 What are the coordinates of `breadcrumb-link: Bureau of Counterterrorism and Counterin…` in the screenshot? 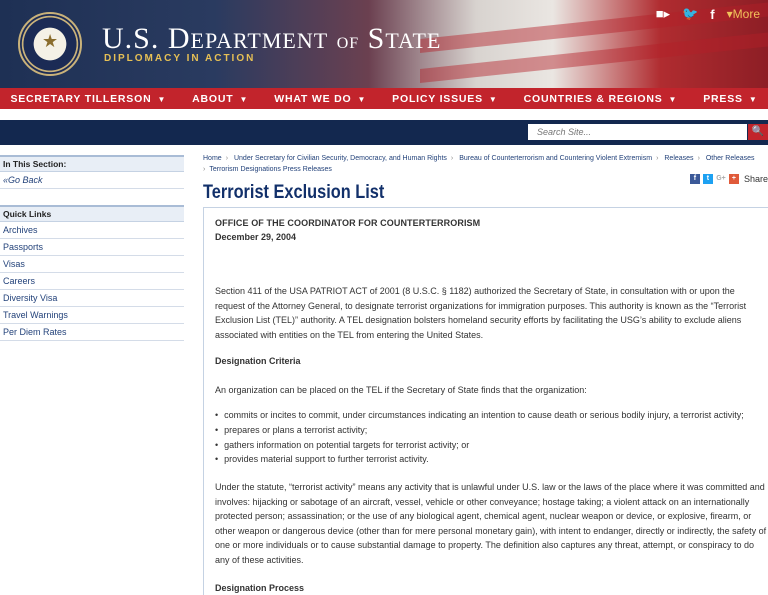 It's located at (555, 158).